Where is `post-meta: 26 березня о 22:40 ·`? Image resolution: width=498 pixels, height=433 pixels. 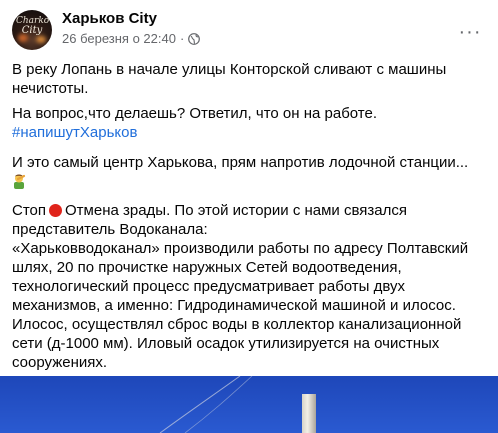 post-meta: 26 березня о 22:40 · is located at coordinates (131, 38).